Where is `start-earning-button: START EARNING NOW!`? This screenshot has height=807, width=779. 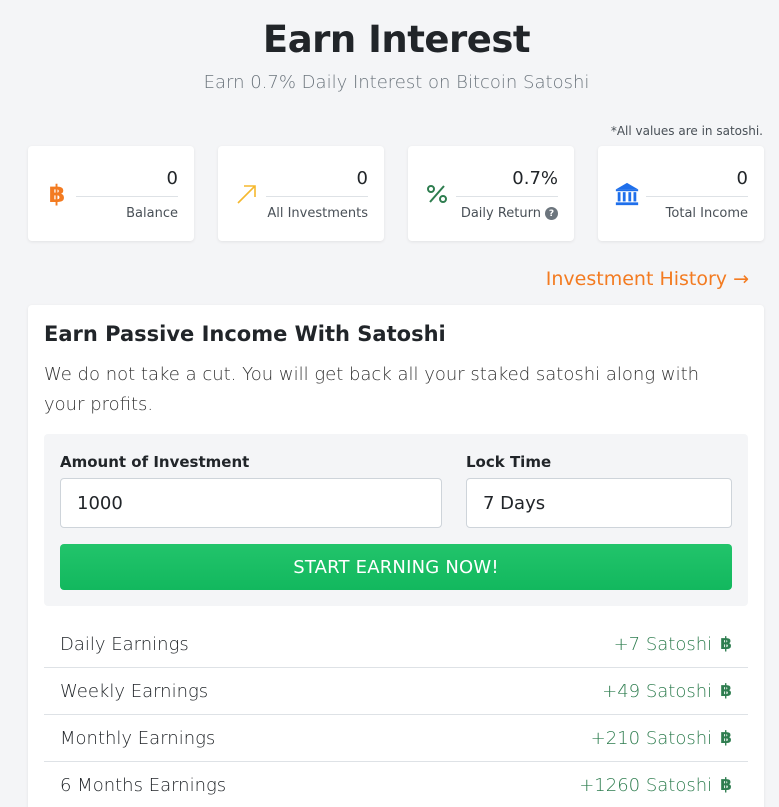
start-earning-button: START EARNING NOW! is located at coordinates (396, 567).